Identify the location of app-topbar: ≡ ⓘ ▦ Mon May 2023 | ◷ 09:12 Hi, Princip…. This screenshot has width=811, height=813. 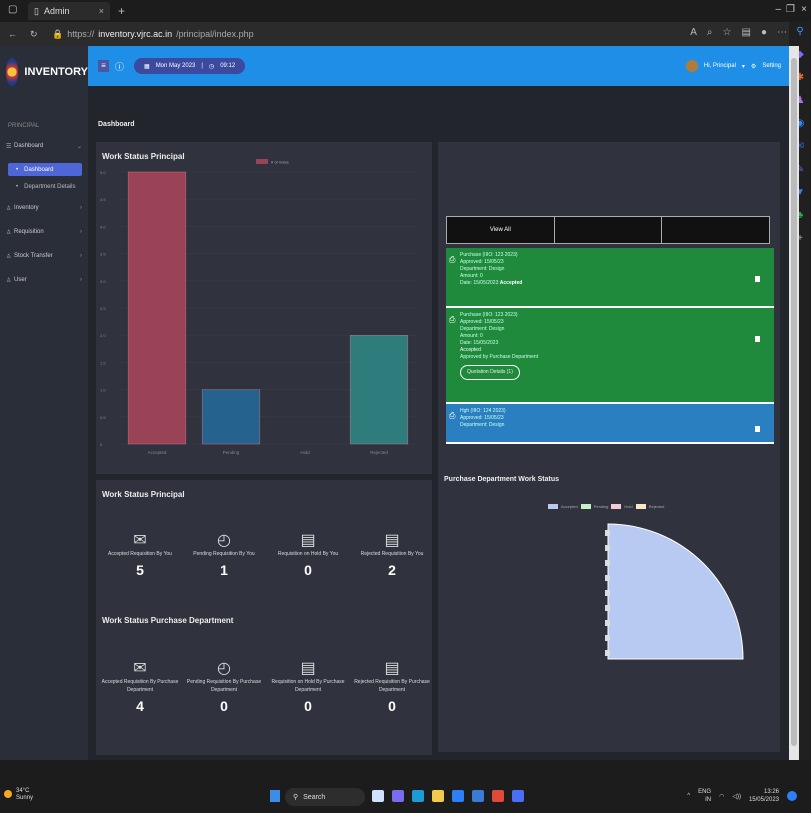
(438, 66).